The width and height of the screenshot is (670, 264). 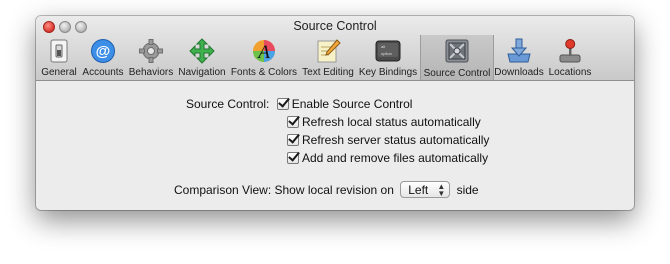 I want to click on tab-navigation: Navigation, so click(x=202, y=57).